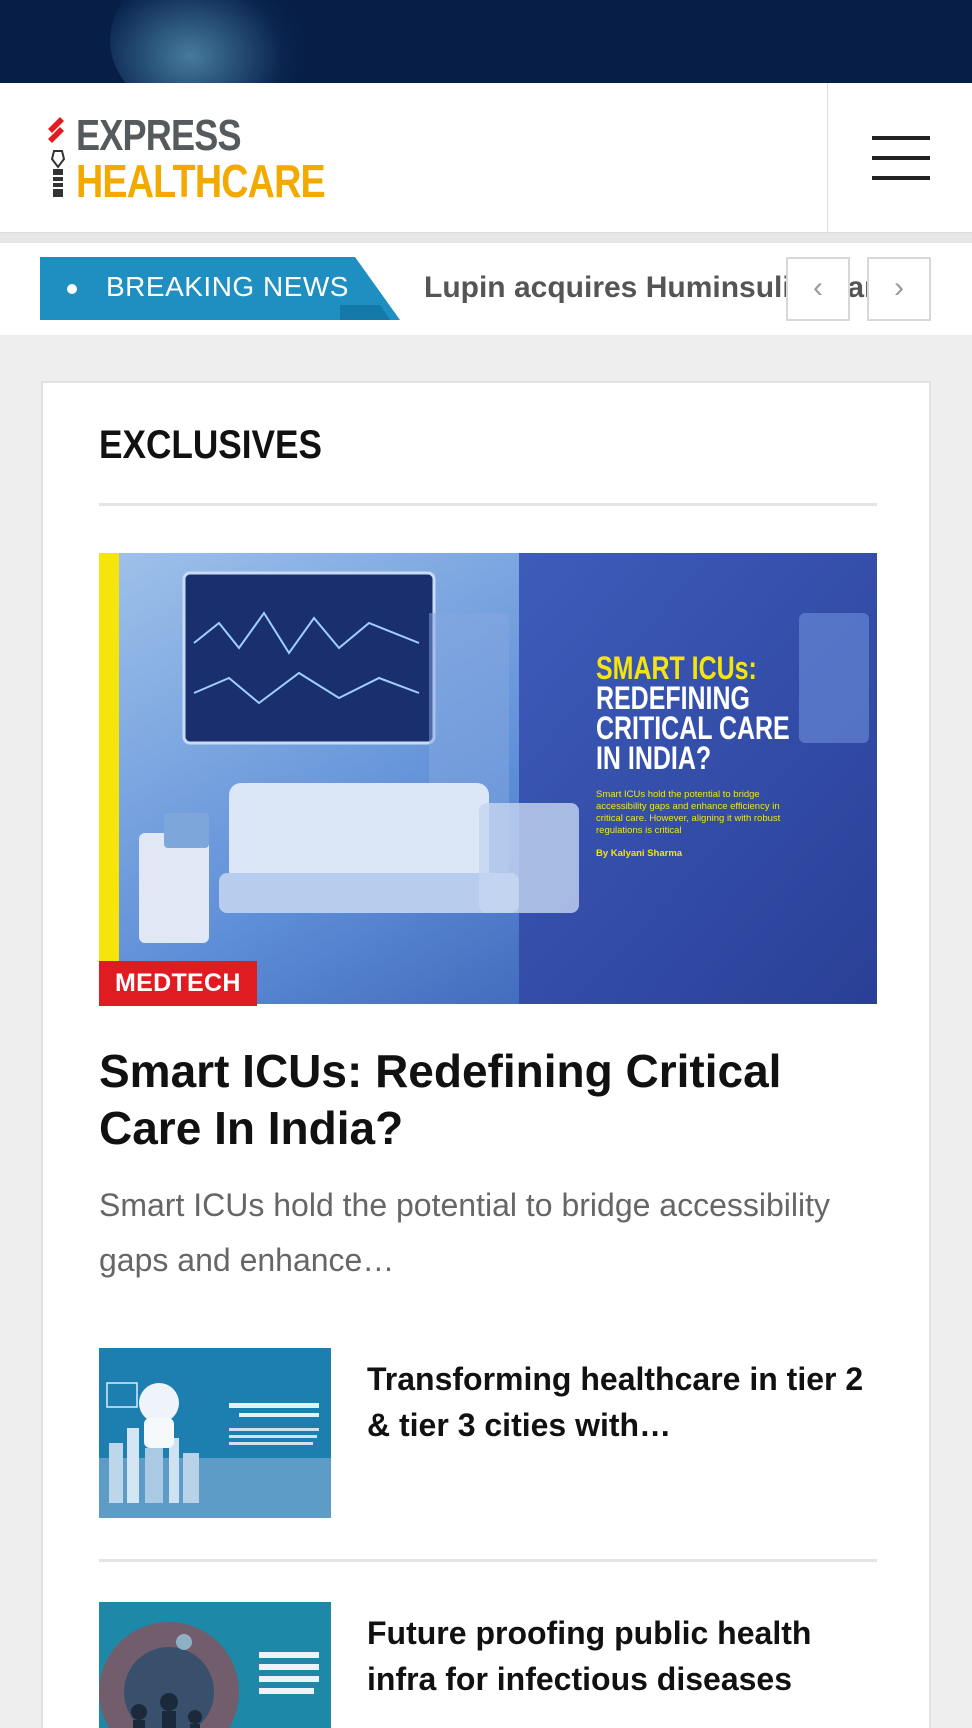  I want to click on section-title: EXCLUSIVES, so click(210, 445).